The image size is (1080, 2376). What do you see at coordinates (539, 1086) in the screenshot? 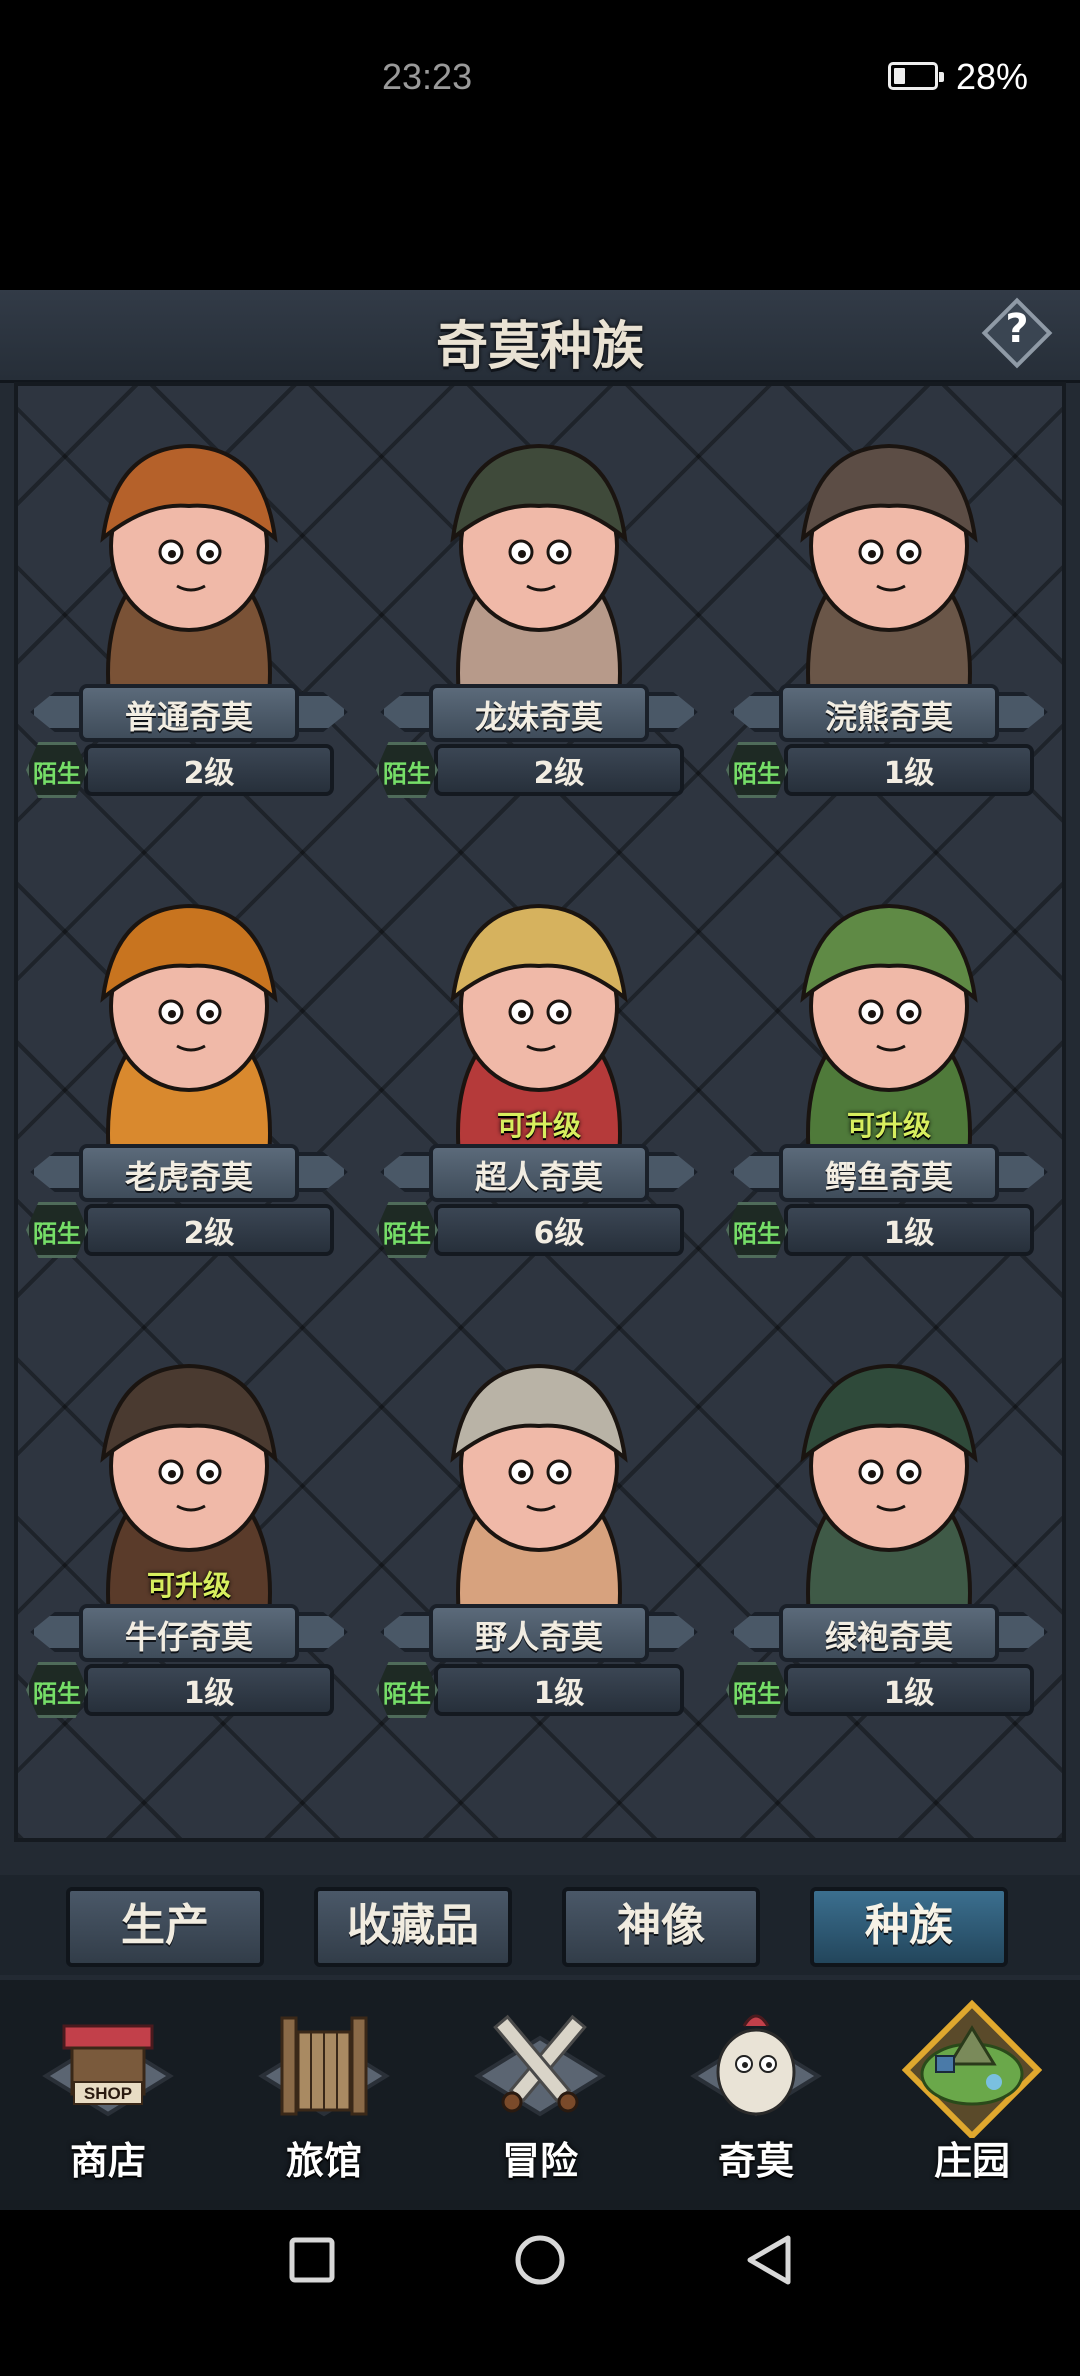
I see `race-card: 超人奇莫 6级 陌生 可升级` at bounding box center [539, 1086].